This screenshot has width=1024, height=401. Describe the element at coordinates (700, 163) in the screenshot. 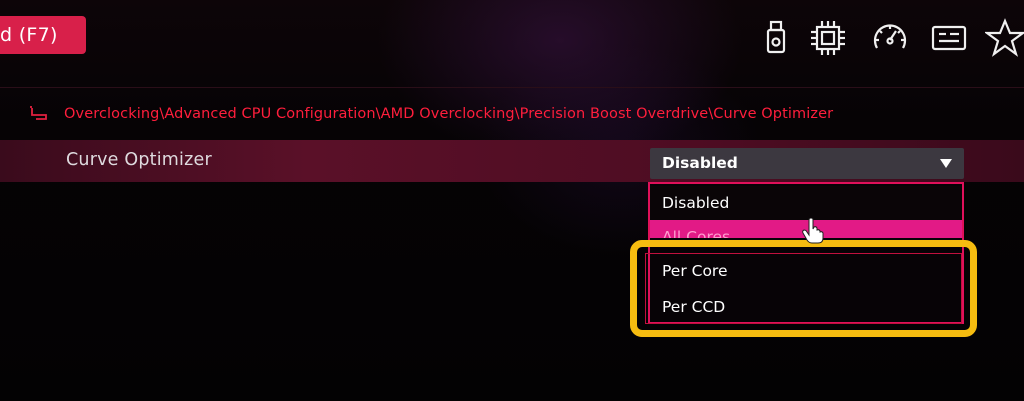

I see `select-value: Disabled` at that location.